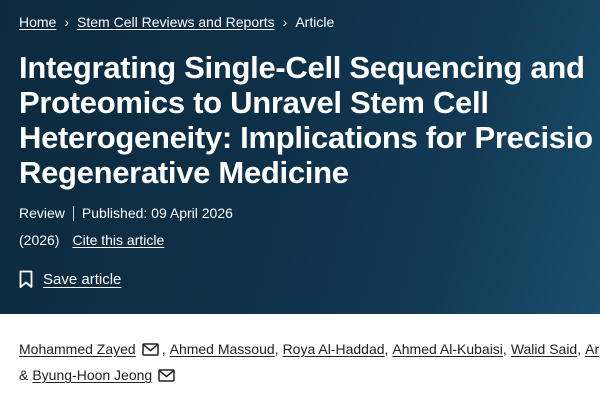 The width and height of the screenshot is (600, 400). I want to click on cite-article-link: Cite this article, so click(118, 240).